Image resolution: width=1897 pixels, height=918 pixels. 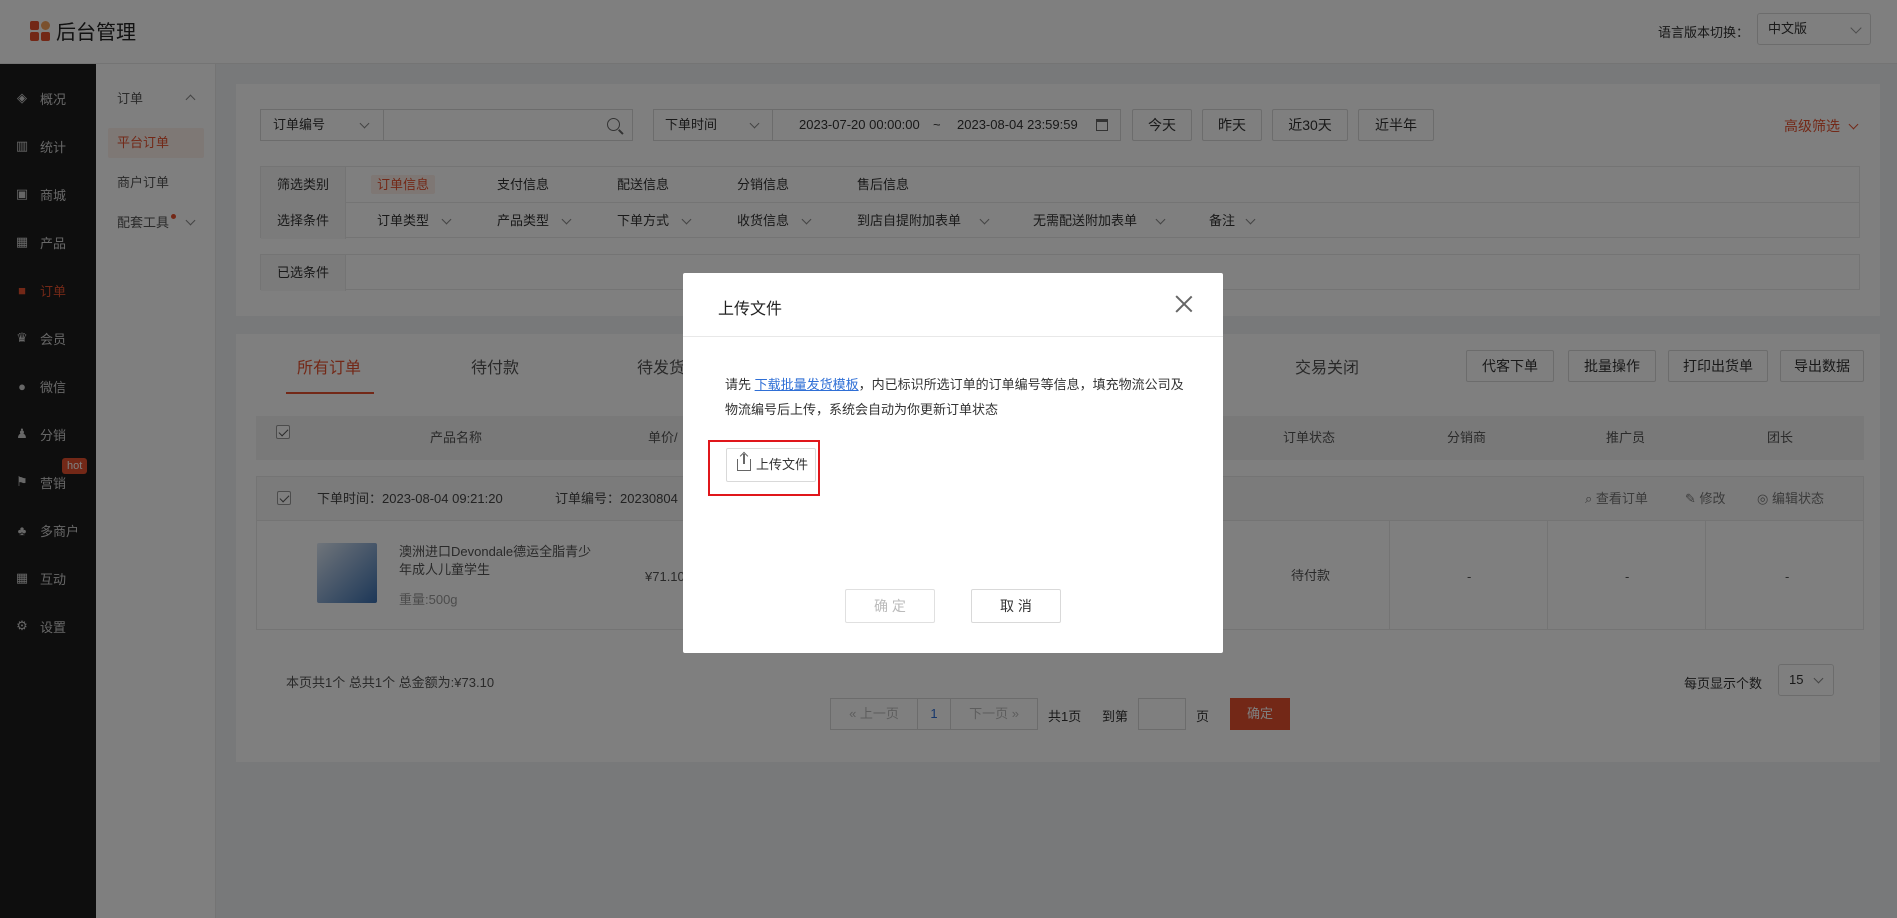 I want to click on download-template-link: 下载批量发货模板, so click(x=807, y=384).